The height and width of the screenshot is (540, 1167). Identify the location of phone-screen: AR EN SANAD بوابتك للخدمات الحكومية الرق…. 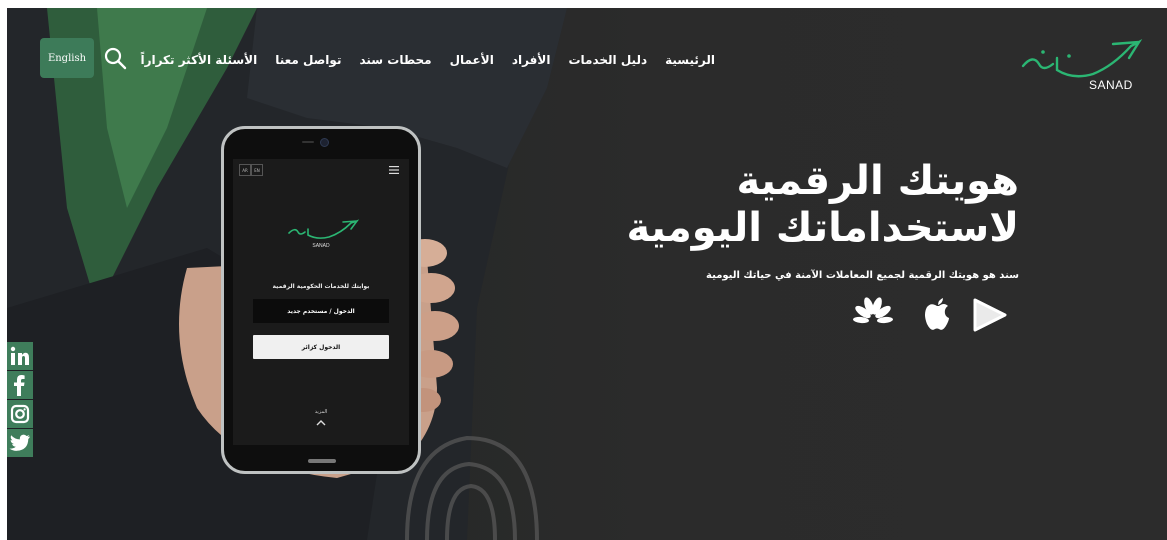
(321, 302).